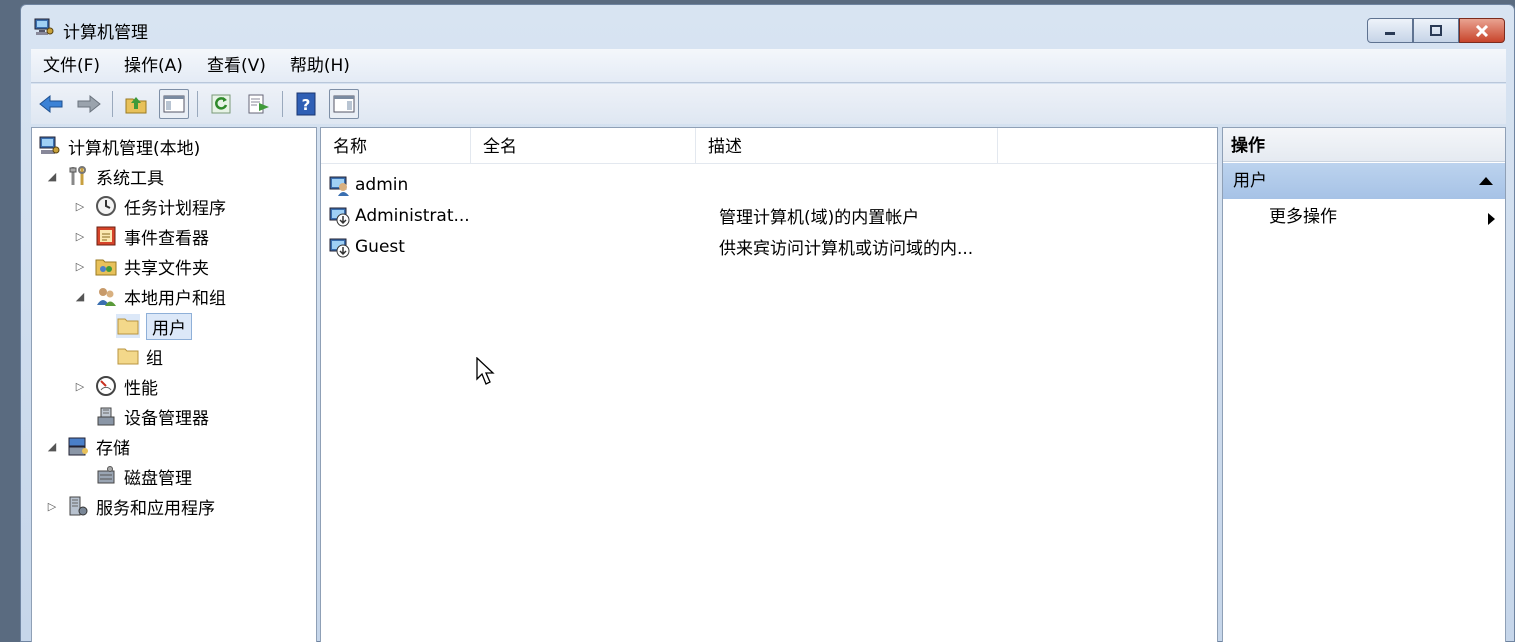 This screenshot has height=642, width=1515. I want to click on maximize-button, so click(1436, 30).